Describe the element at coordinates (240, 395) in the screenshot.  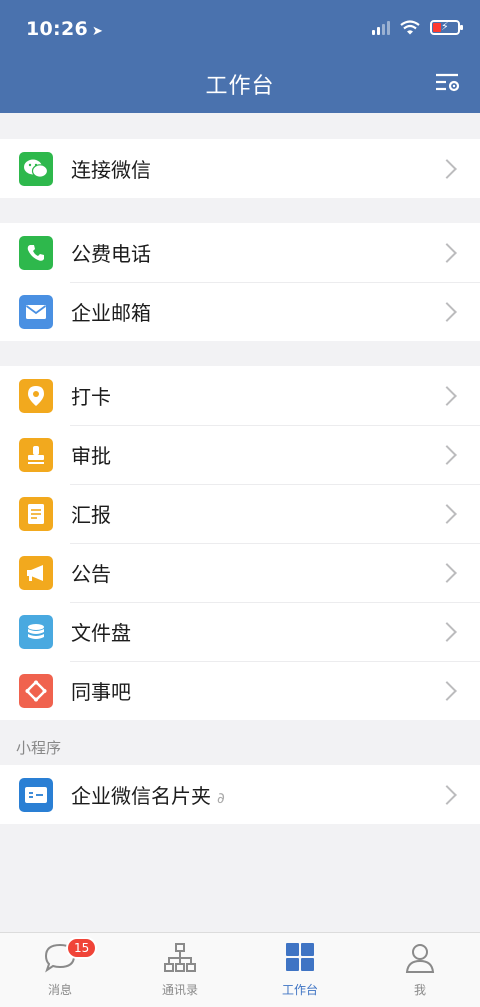
I see `row-check-in: 打卡` at that location.